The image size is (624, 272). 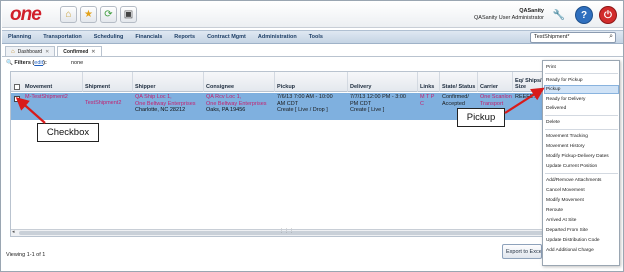 What do you see at coordinates (280, 105) in the screenshot?
I see `callout-arrows` at bounding box center [280, 105].